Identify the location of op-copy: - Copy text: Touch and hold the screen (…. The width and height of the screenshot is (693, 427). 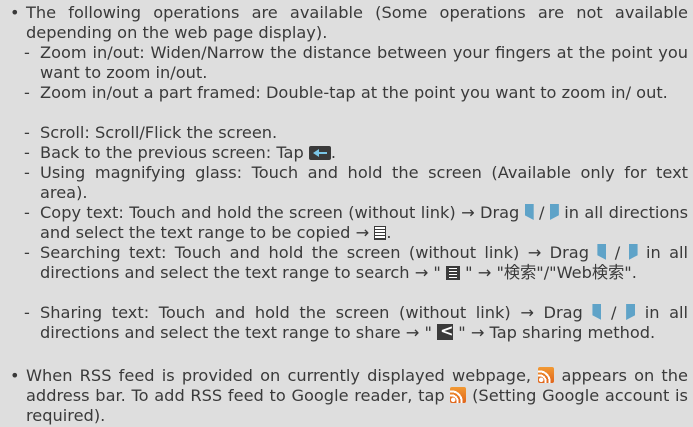
(354, 223).